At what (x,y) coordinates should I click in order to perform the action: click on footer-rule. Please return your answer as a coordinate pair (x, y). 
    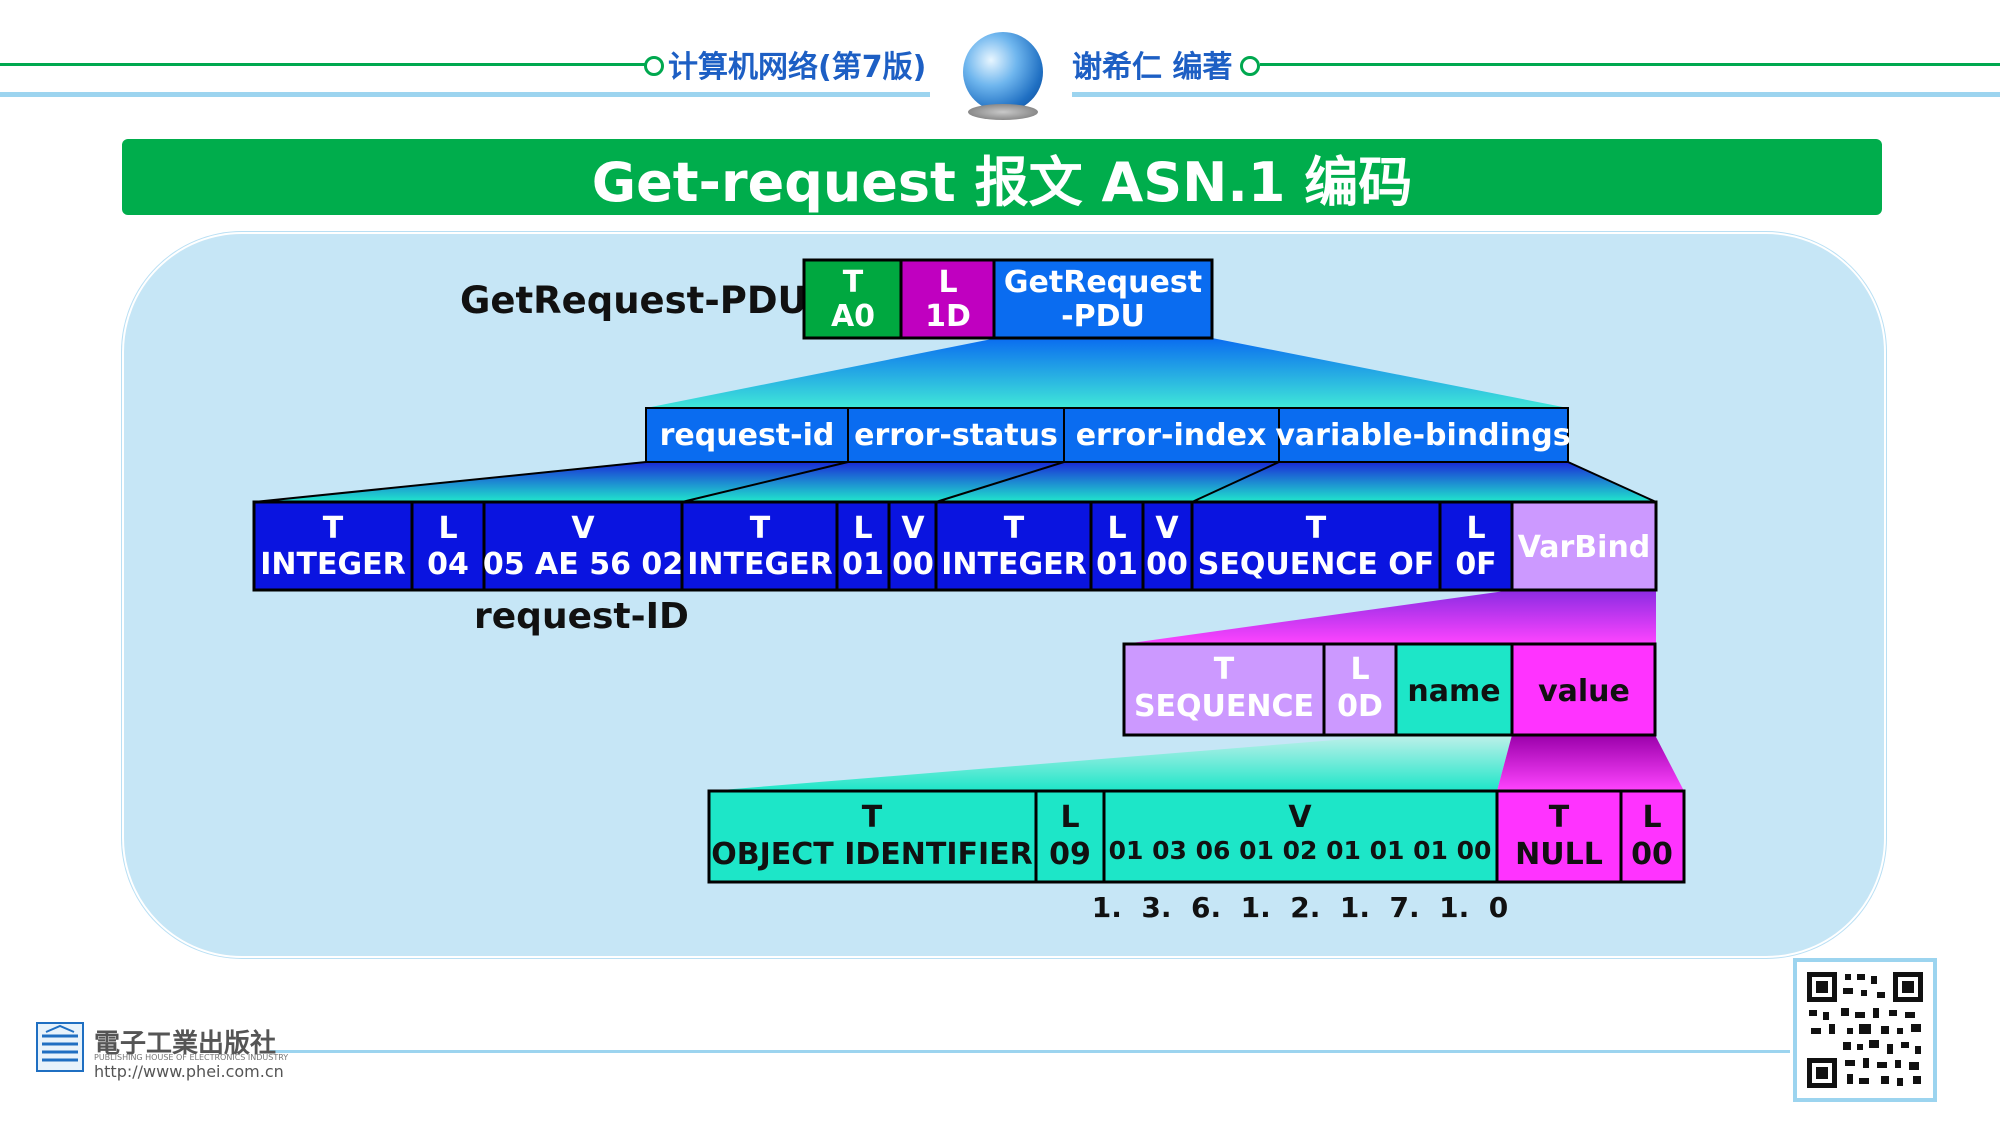
    Looking at the image, I should click on (1030, 1051).